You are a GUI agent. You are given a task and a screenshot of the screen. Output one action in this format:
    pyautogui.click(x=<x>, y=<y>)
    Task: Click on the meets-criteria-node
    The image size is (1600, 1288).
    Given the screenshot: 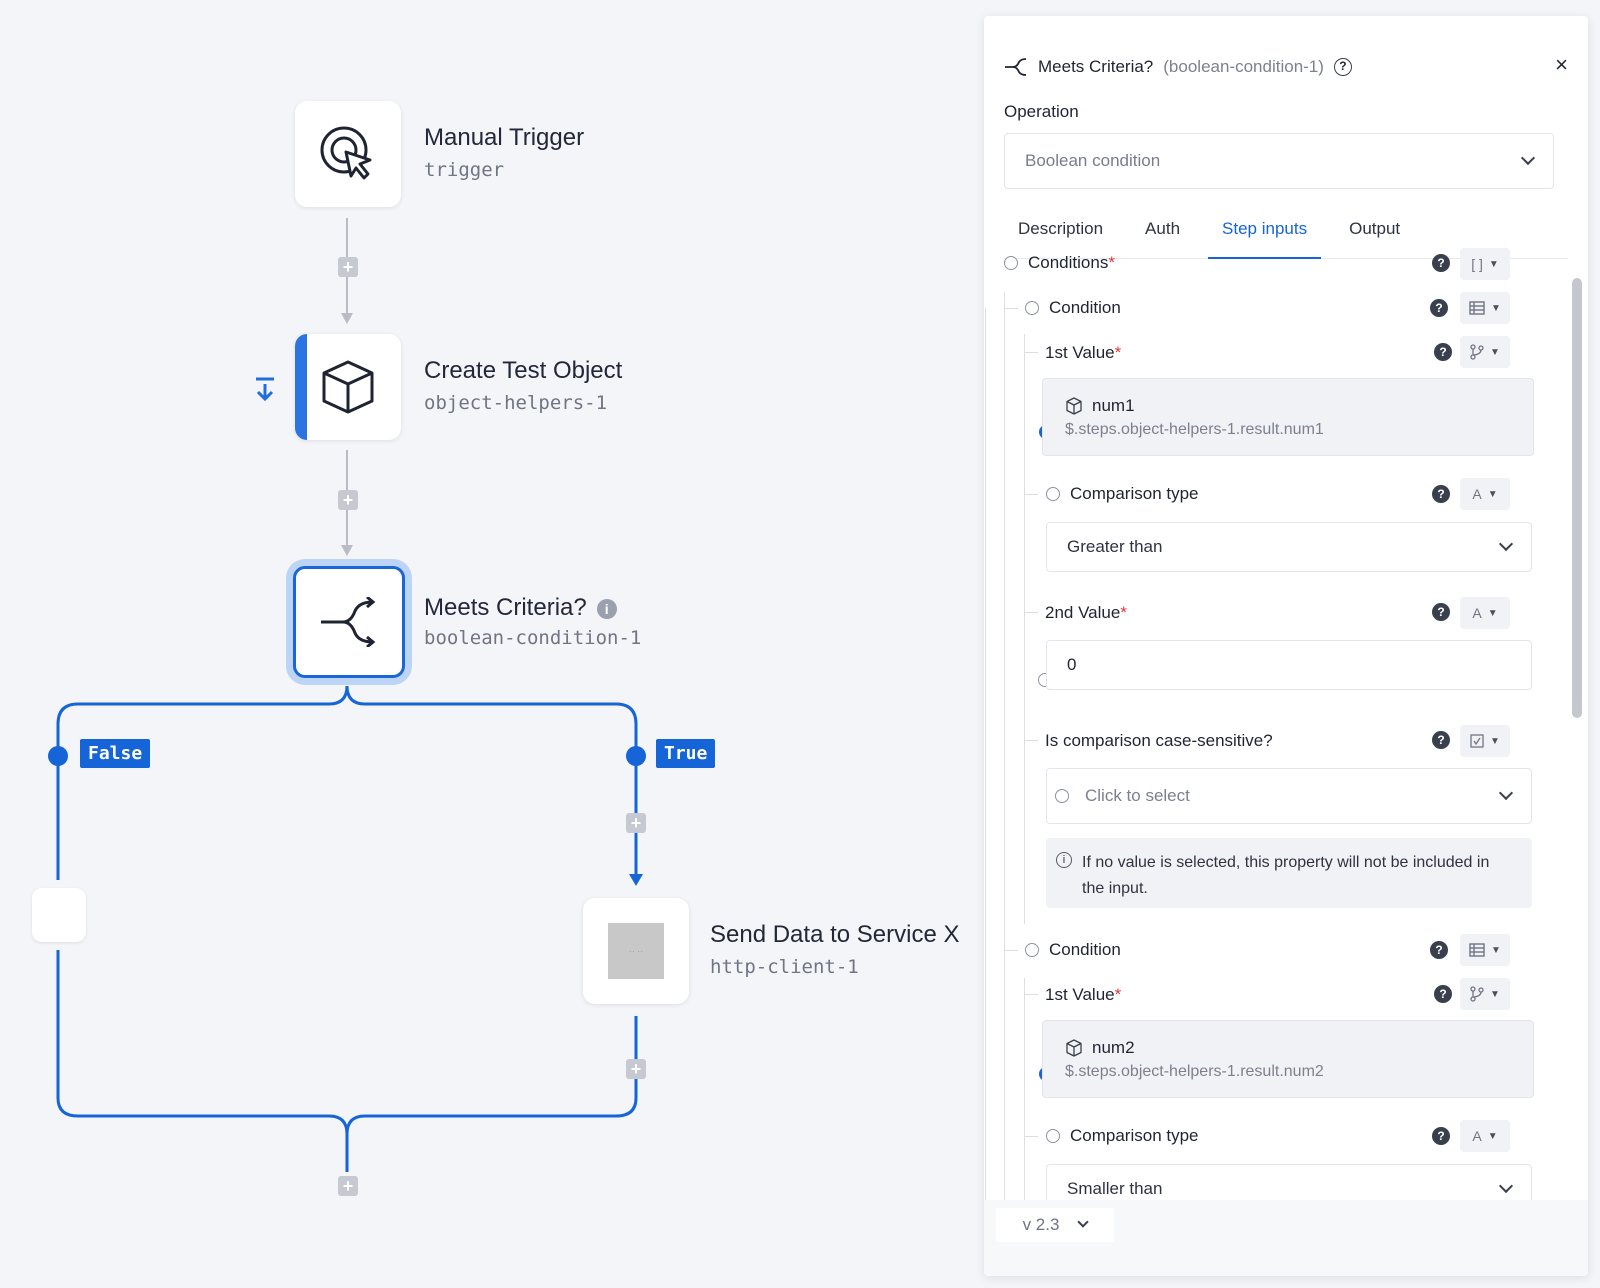 What is the action you would take?
    pyautogui.click(x=349, y=622)
    